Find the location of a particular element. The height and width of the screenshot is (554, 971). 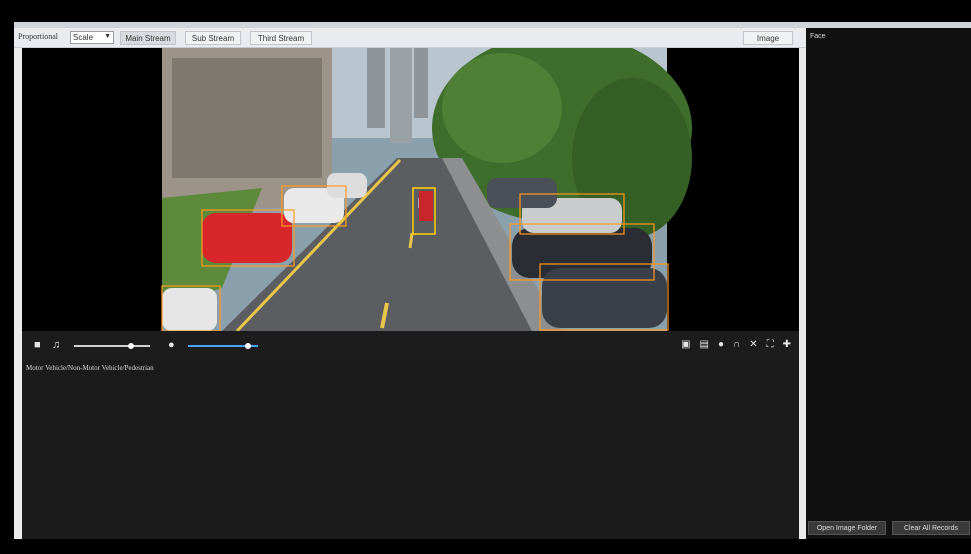

image-button: Image is located at coordinates (768, 38).